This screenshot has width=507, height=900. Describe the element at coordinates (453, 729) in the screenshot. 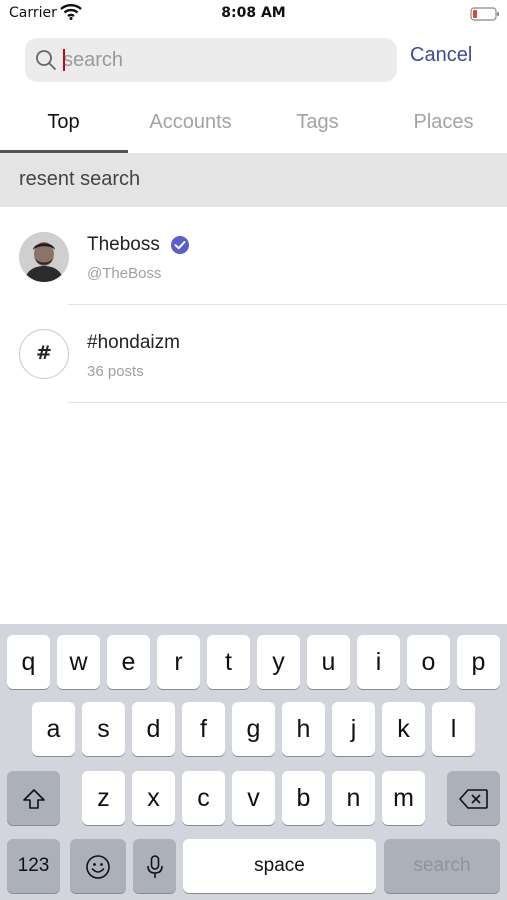

I see `key-l: l` at that location.